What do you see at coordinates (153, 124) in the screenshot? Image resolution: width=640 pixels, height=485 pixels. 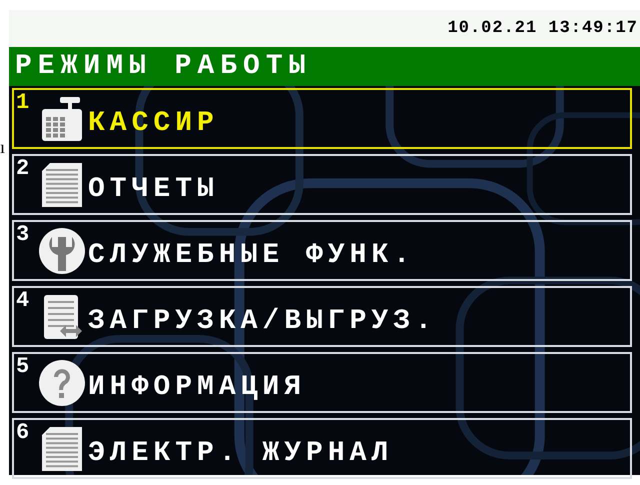 I see `item-label: КАССИР` at bounding box center [153, 124].